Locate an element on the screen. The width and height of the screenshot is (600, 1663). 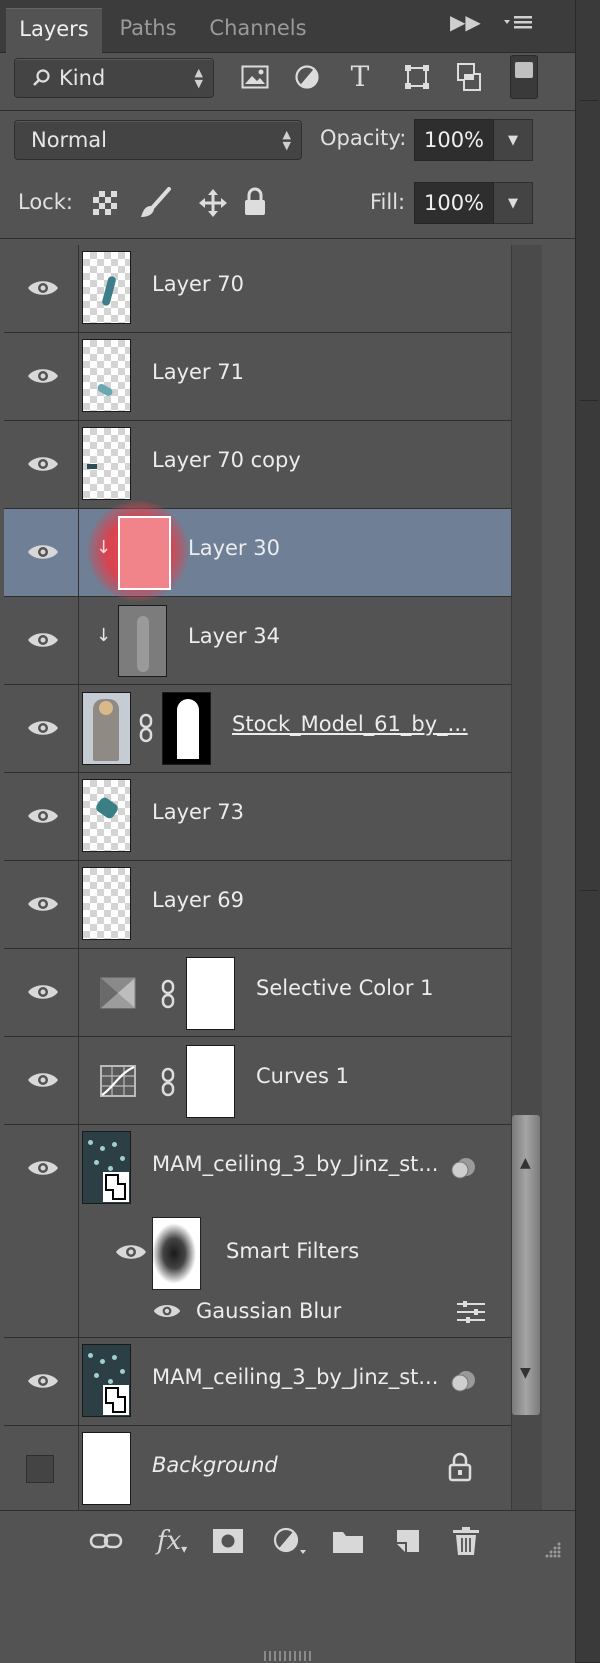
filter-kind-select: Kind ▲ ▼ is located at coordinates (114, 78).